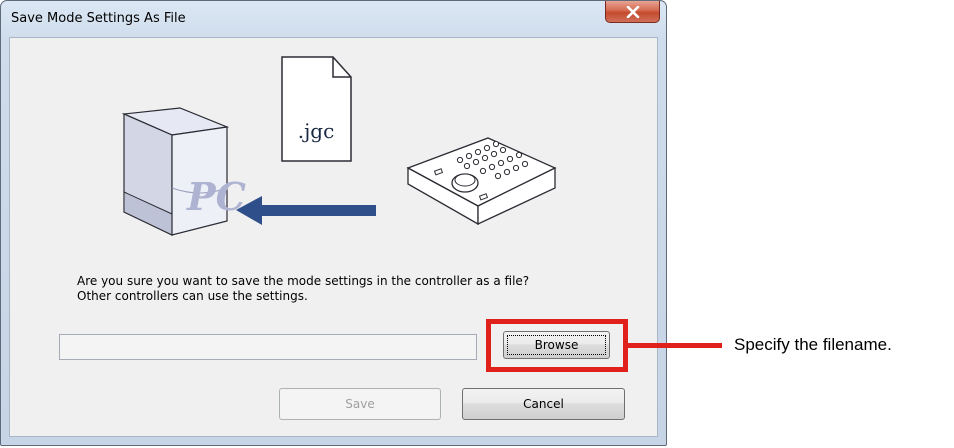  I want to click on filename-field, so click(268, 347).